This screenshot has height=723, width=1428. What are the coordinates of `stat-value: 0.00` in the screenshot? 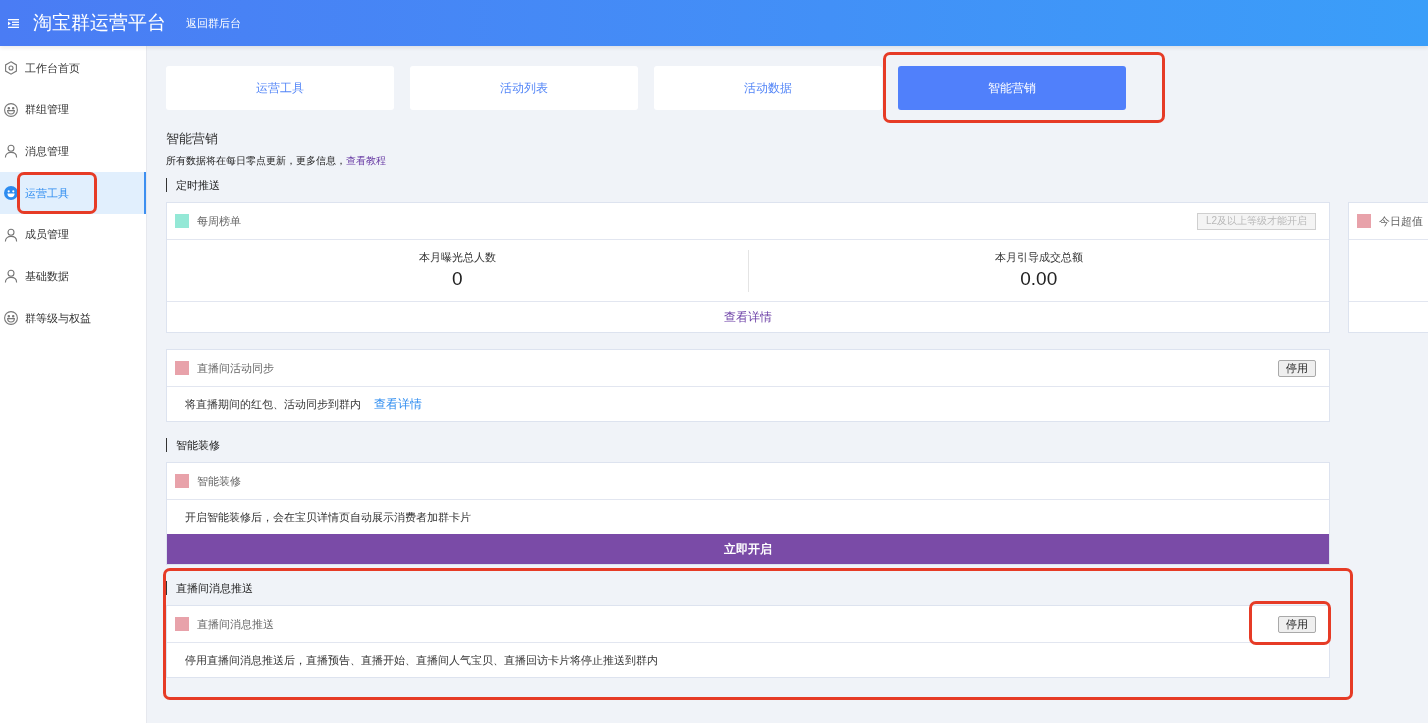 It's located at (1039, 279).